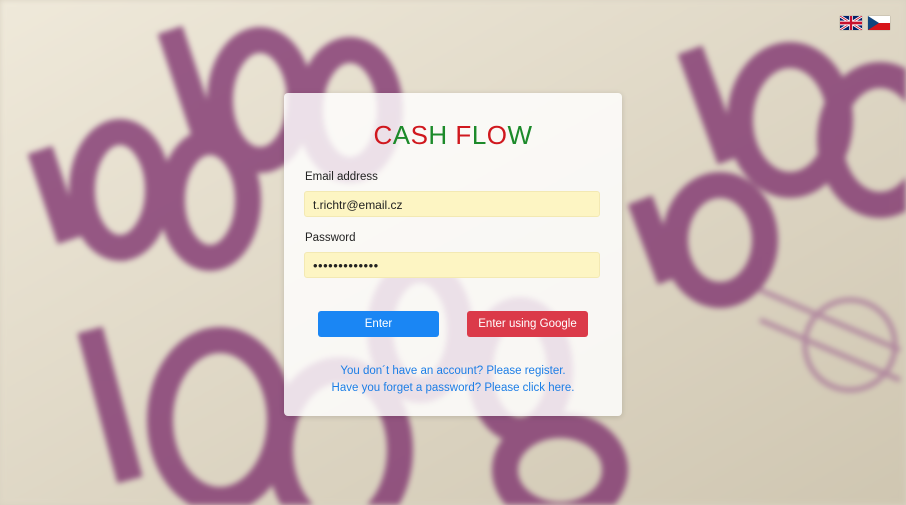 The height and width of the screenshot is (505, 906). Describe the element at coordinates (401, 135) in the screenshot. I see `brand-letter: A` at that location.